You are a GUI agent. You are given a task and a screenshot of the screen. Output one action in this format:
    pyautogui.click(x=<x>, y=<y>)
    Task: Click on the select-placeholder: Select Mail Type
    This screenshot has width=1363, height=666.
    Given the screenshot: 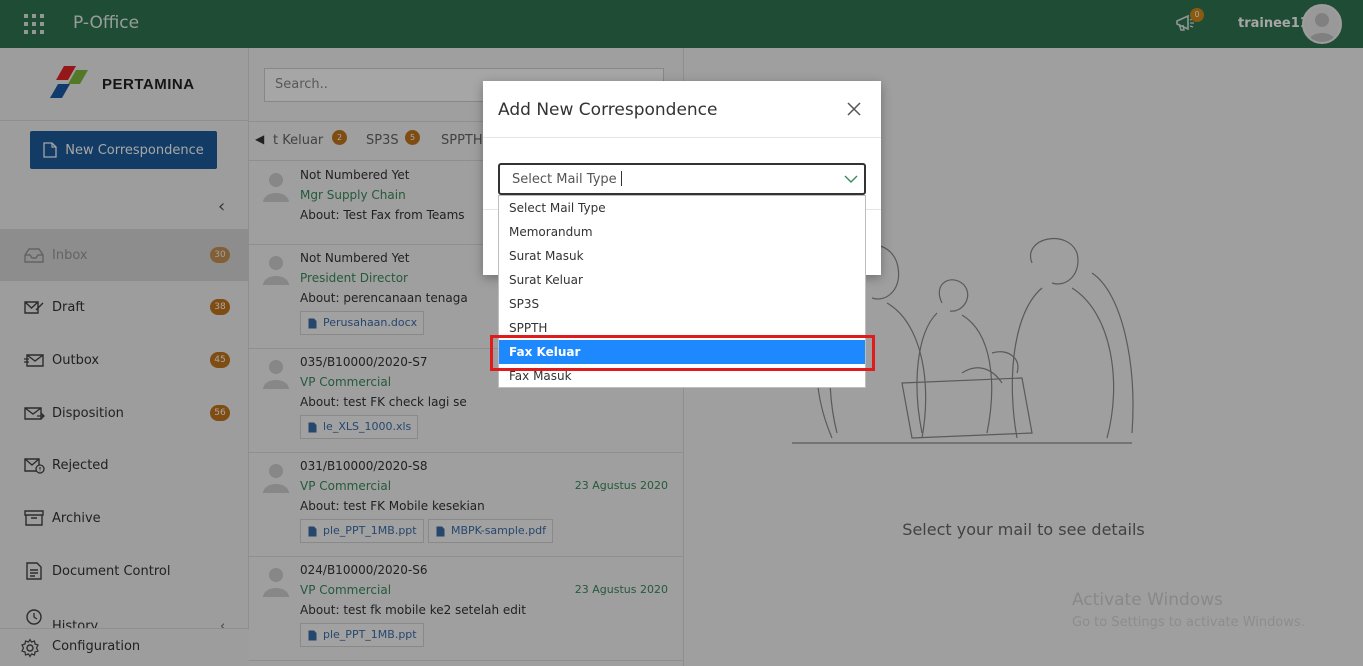 What is the action you would take?
    pyautogui.click(x=564, y=179)
    